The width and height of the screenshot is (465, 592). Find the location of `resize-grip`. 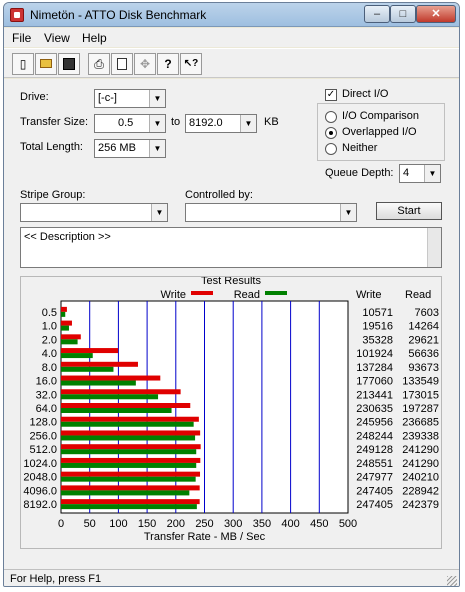

resize-grip is located at coordinates (452, 581).